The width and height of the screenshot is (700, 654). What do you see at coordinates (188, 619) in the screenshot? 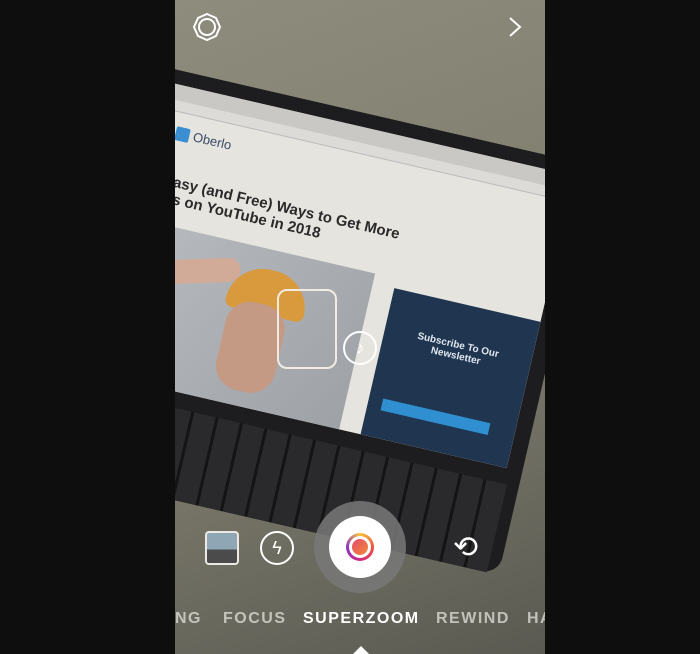
I see `mode-boomerang: NG` at bounding box center [188, 619].